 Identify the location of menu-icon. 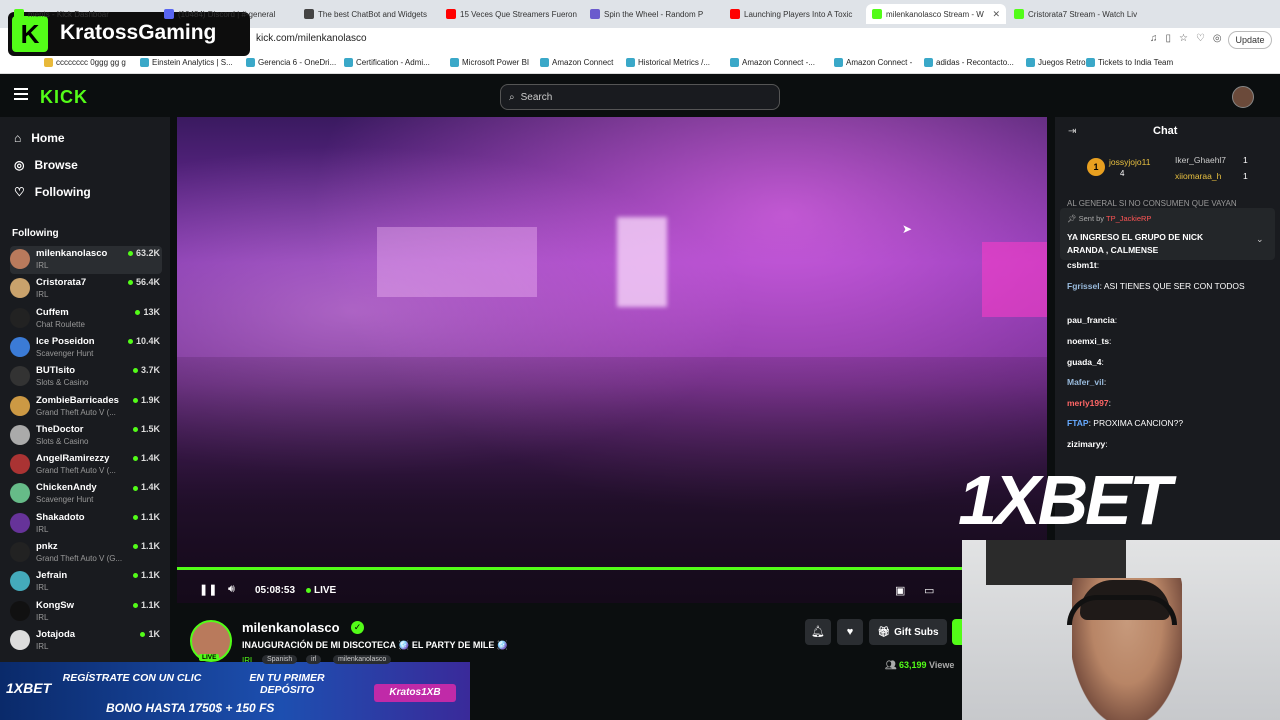
(21, 94).